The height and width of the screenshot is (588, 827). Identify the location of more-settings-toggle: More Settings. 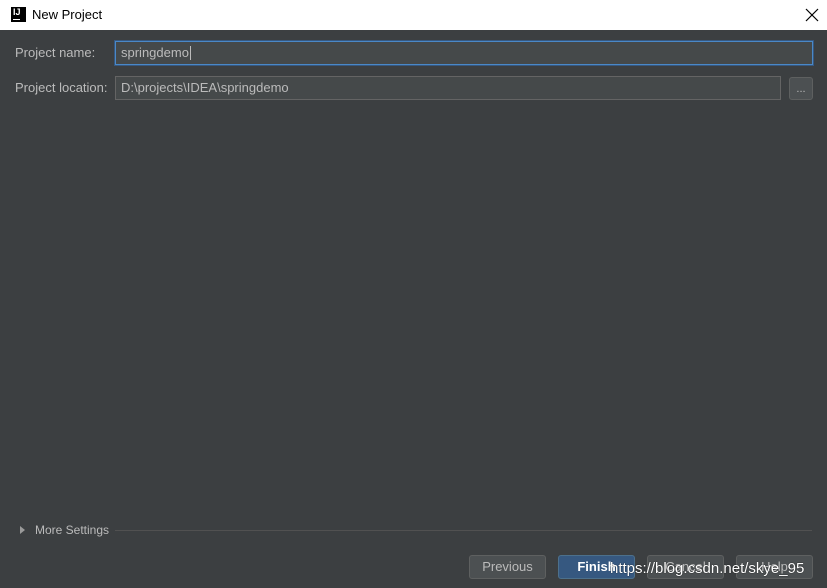
(64, 530).